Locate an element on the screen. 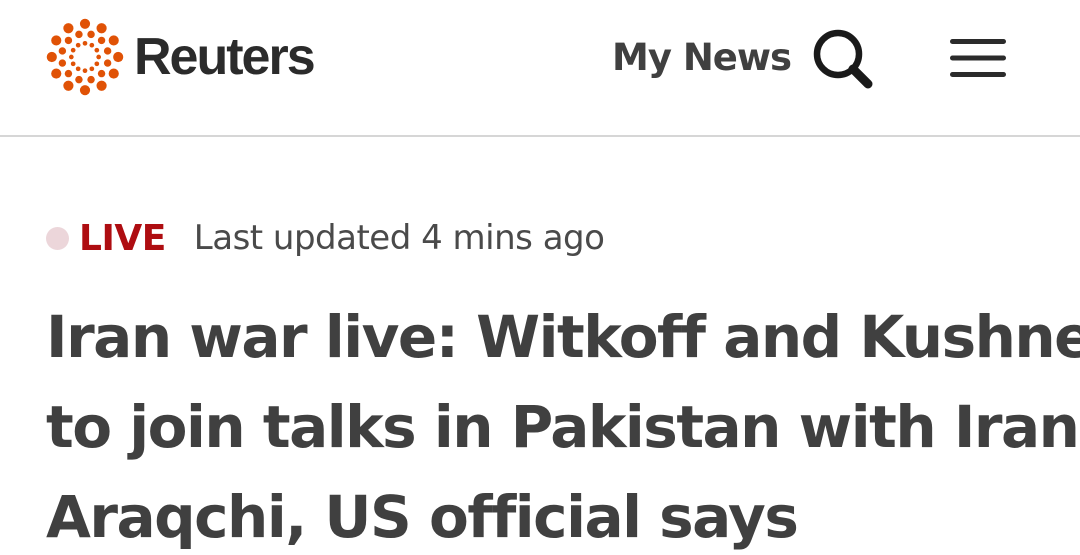 The height and width of the screenshot is (555, 1080). headline-line: to join talks in Pakistan with Iran's is located at coordinates (563, 427).